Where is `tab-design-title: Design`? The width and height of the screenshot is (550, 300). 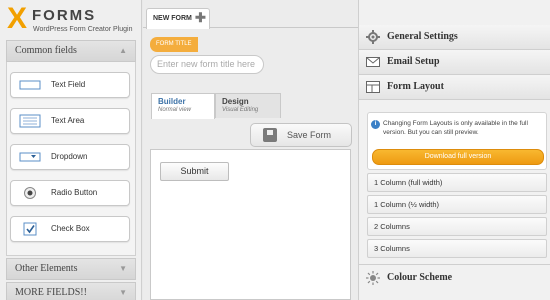
tab-design-title: Design is located at coordinates (235, 101).